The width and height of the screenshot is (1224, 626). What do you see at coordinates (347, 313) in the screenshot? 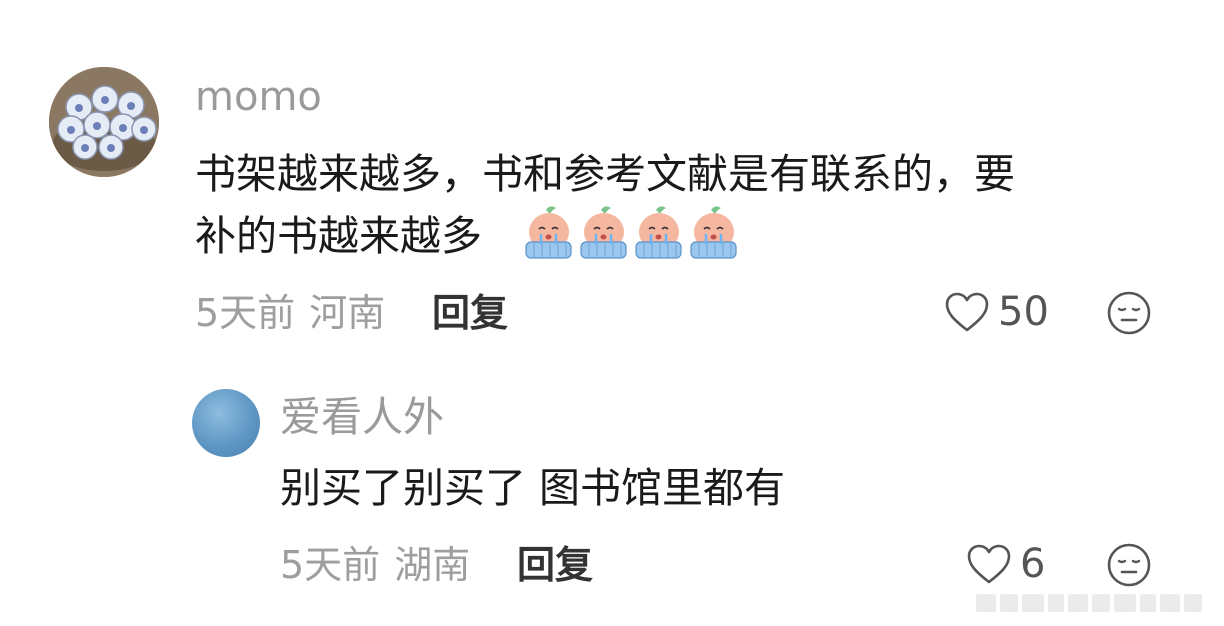
I see `comment-location: 河南` at bounding box center [347, 313].